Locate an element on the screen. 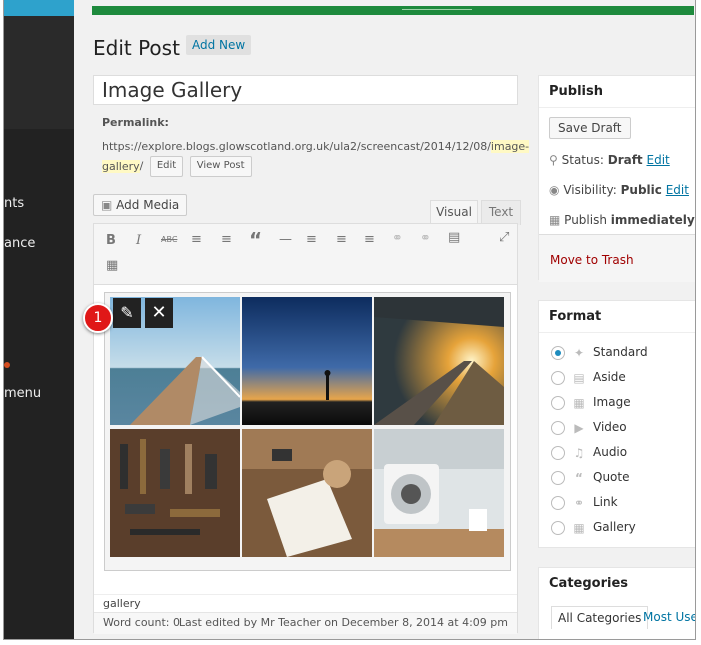 Image resolution: width=701 pixels, height=645 pixels. blockquote-icon: “ is located at coordinates (255, 240).